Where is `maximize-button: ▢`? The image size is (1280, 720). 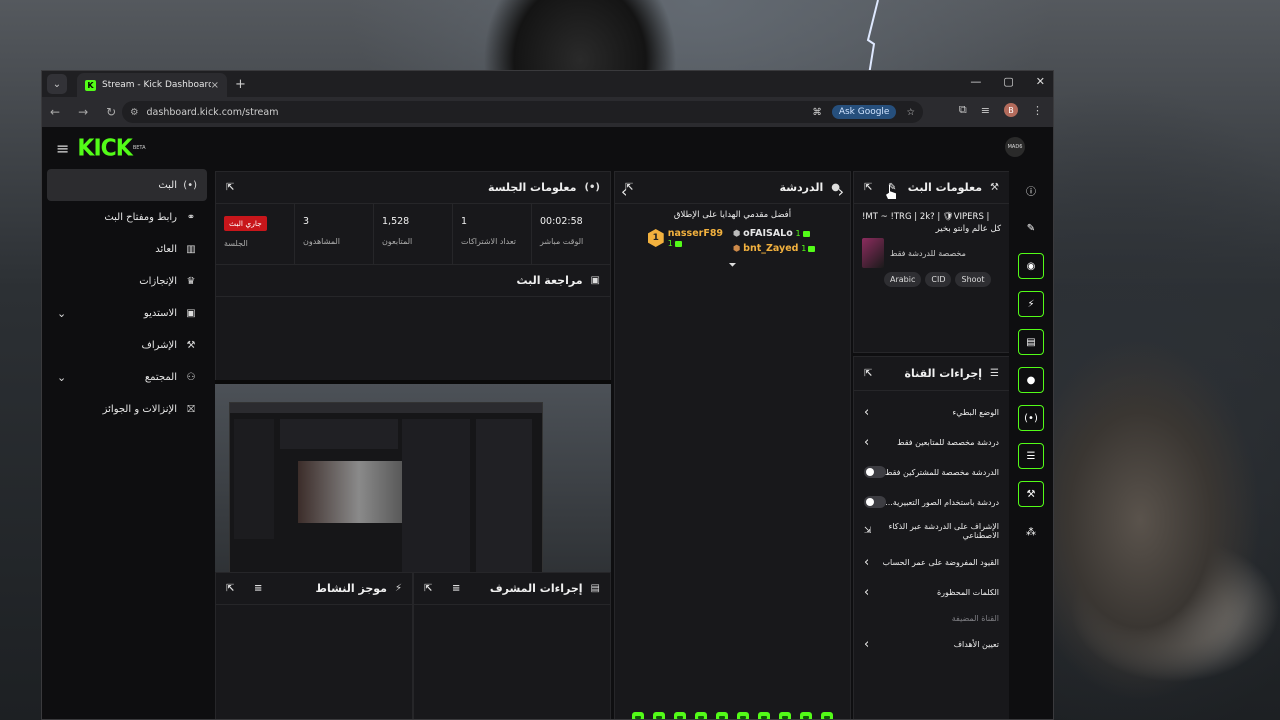
maximize-button: ▢ is located at coordinates (1008, 81).